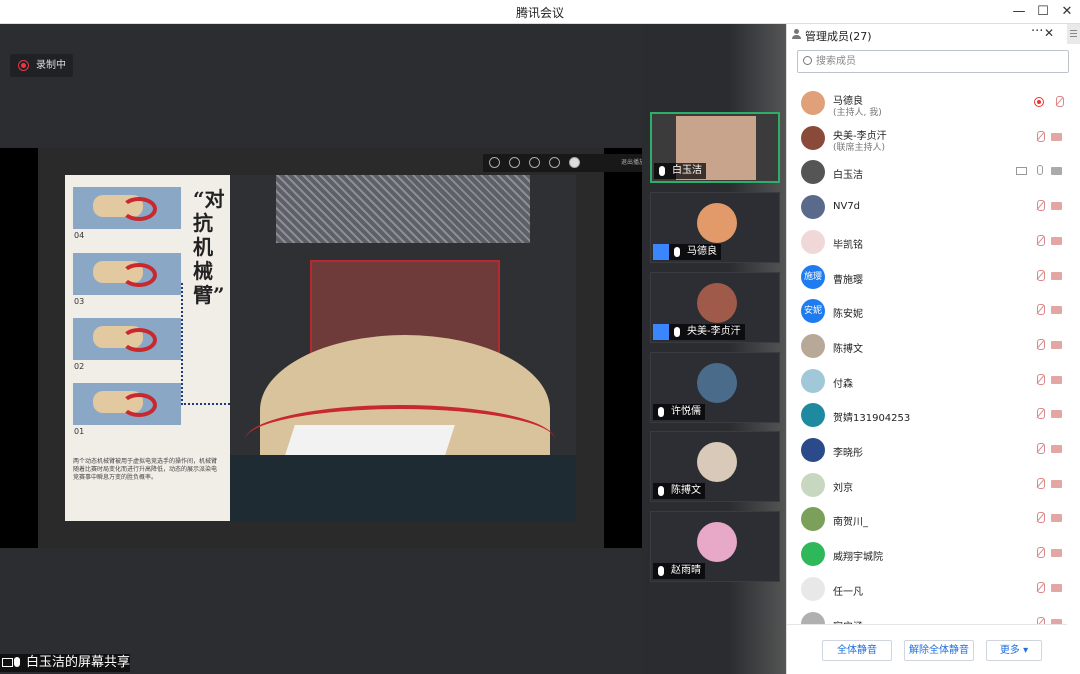  Describe the element at coordinates (661, 252) in the screenshot. I see `host-icon` at that location.